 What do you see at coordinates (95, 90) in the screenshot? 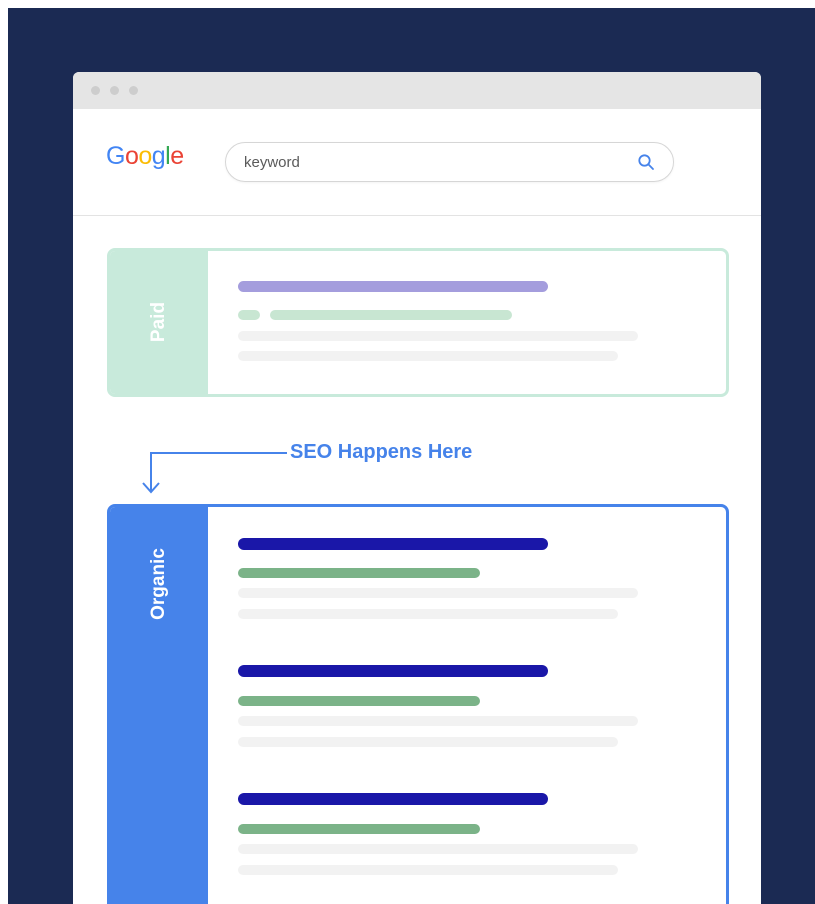
I see `window-dot-close` at bounding box center [95, 90].